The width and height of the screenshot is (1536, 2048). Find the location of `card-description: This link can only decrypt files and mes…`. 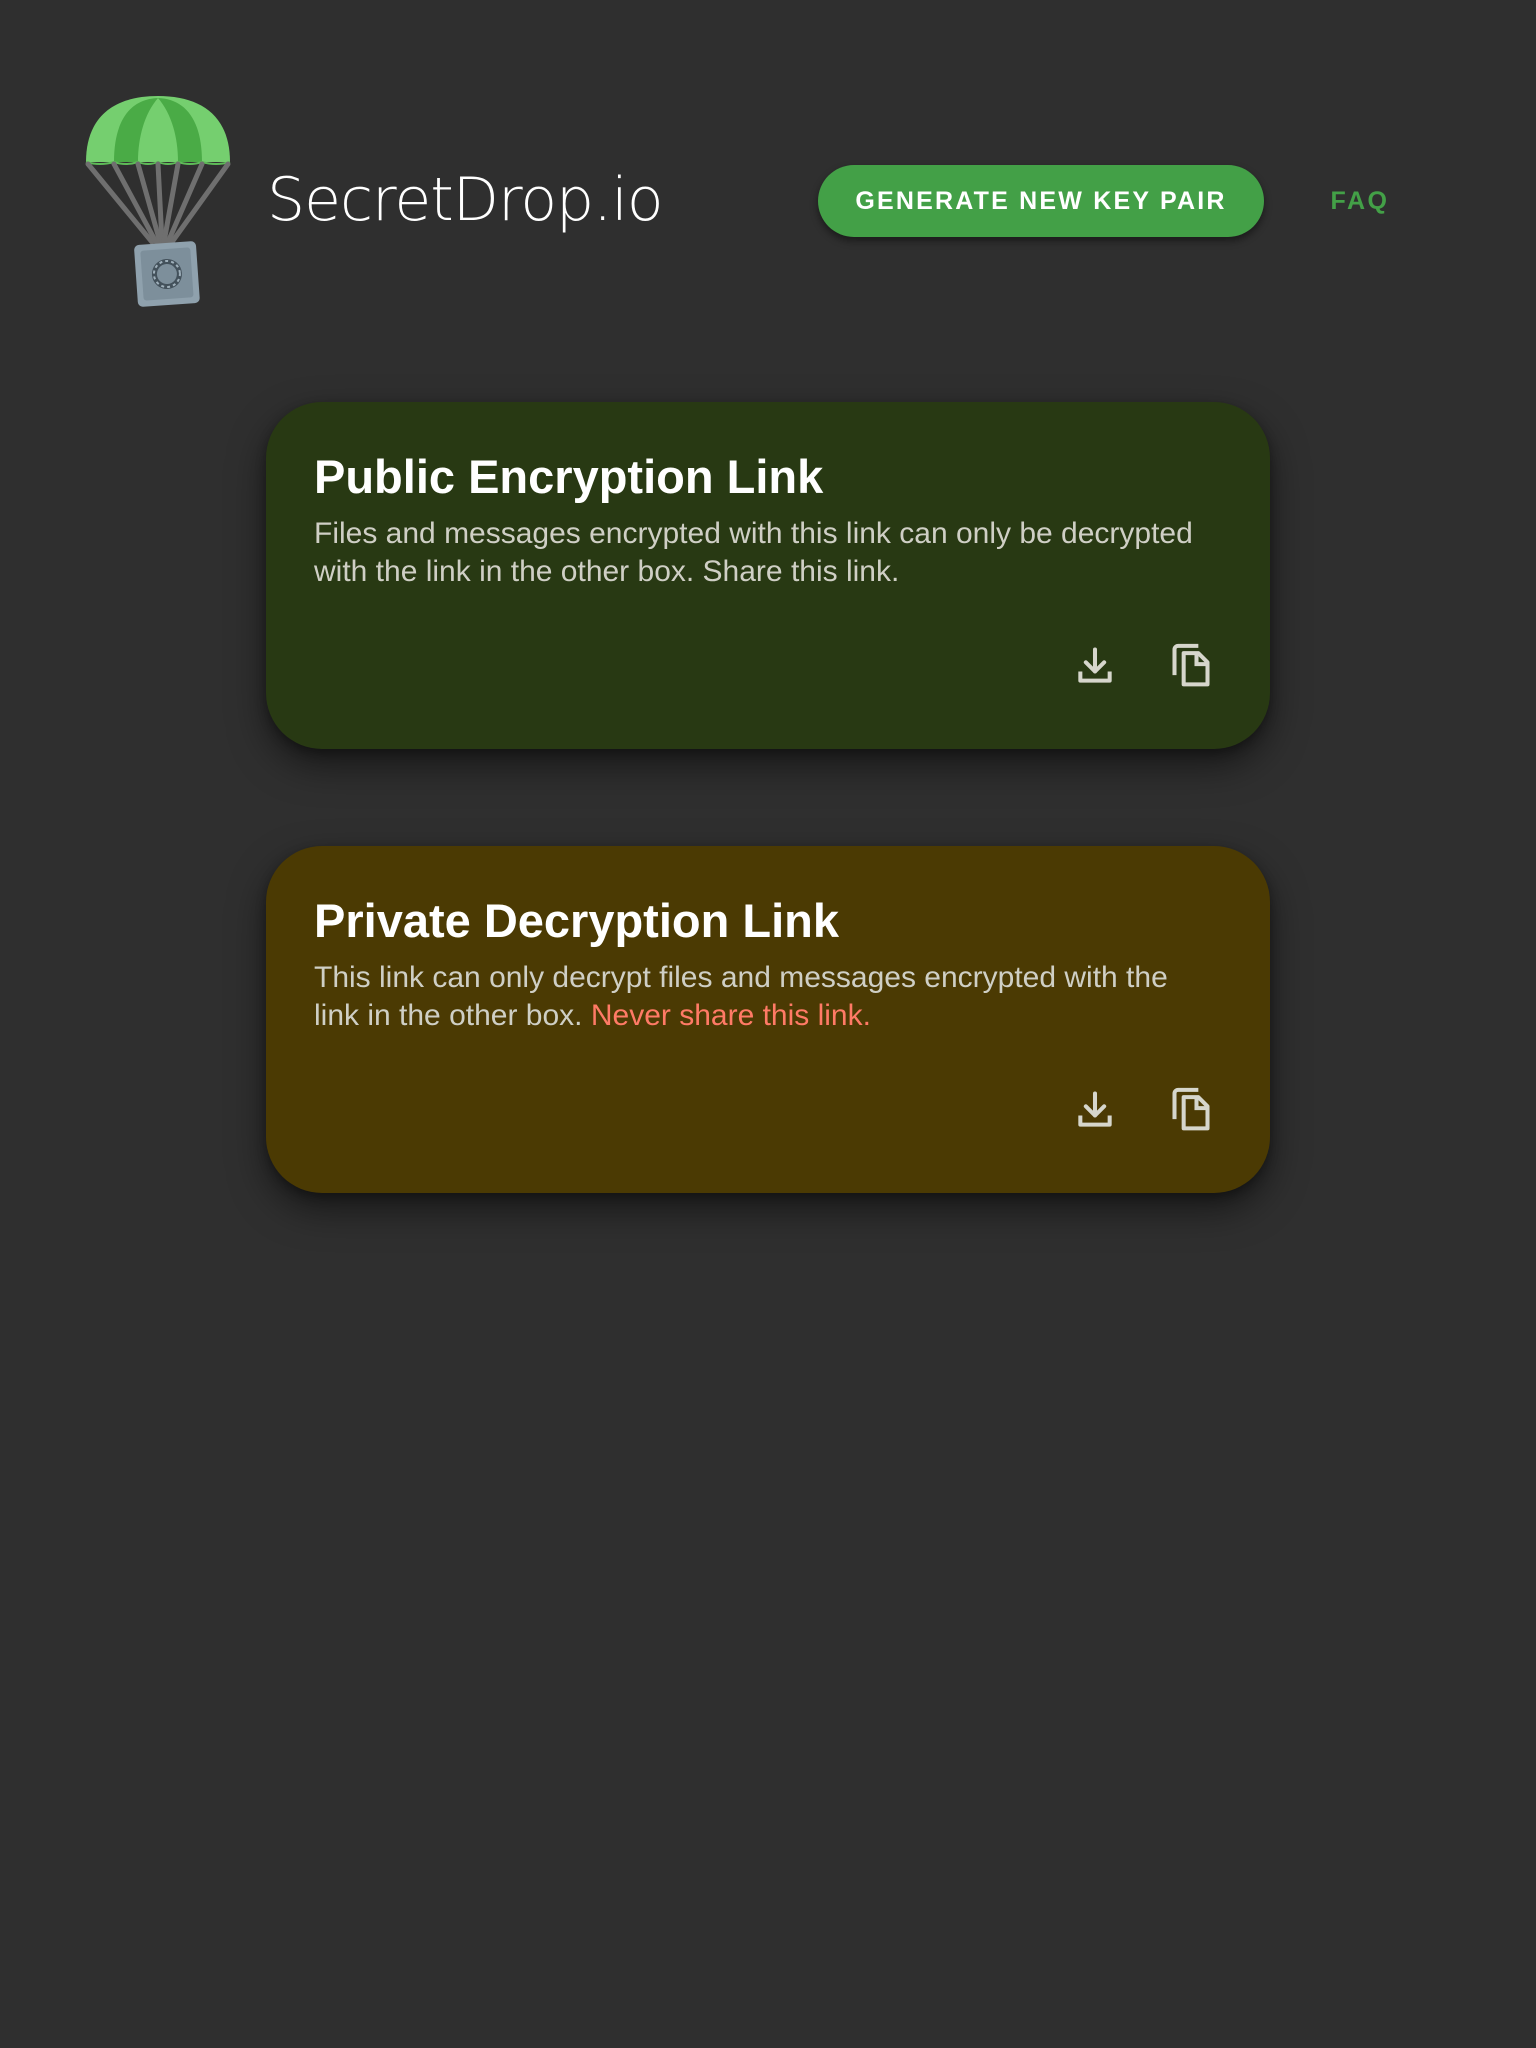

card-description: This link can only decrypt files and mes… is located at coordinates (764, 997).